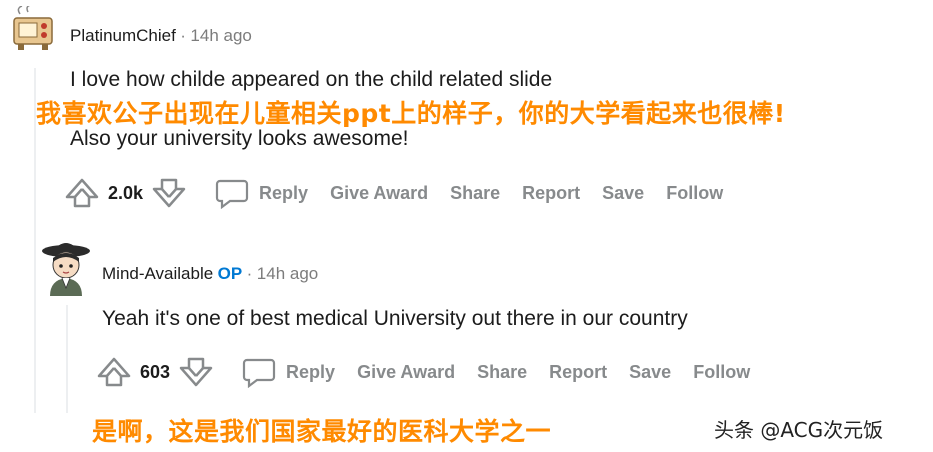 The width and height of the screenshot is (933, 452). What do you see at coordinates (322, 431) in the screenshot?
I see `chinese-translation-overlay: 是啊，这是我们国家最好的医科大学之一` at bounding box center [322, 431].